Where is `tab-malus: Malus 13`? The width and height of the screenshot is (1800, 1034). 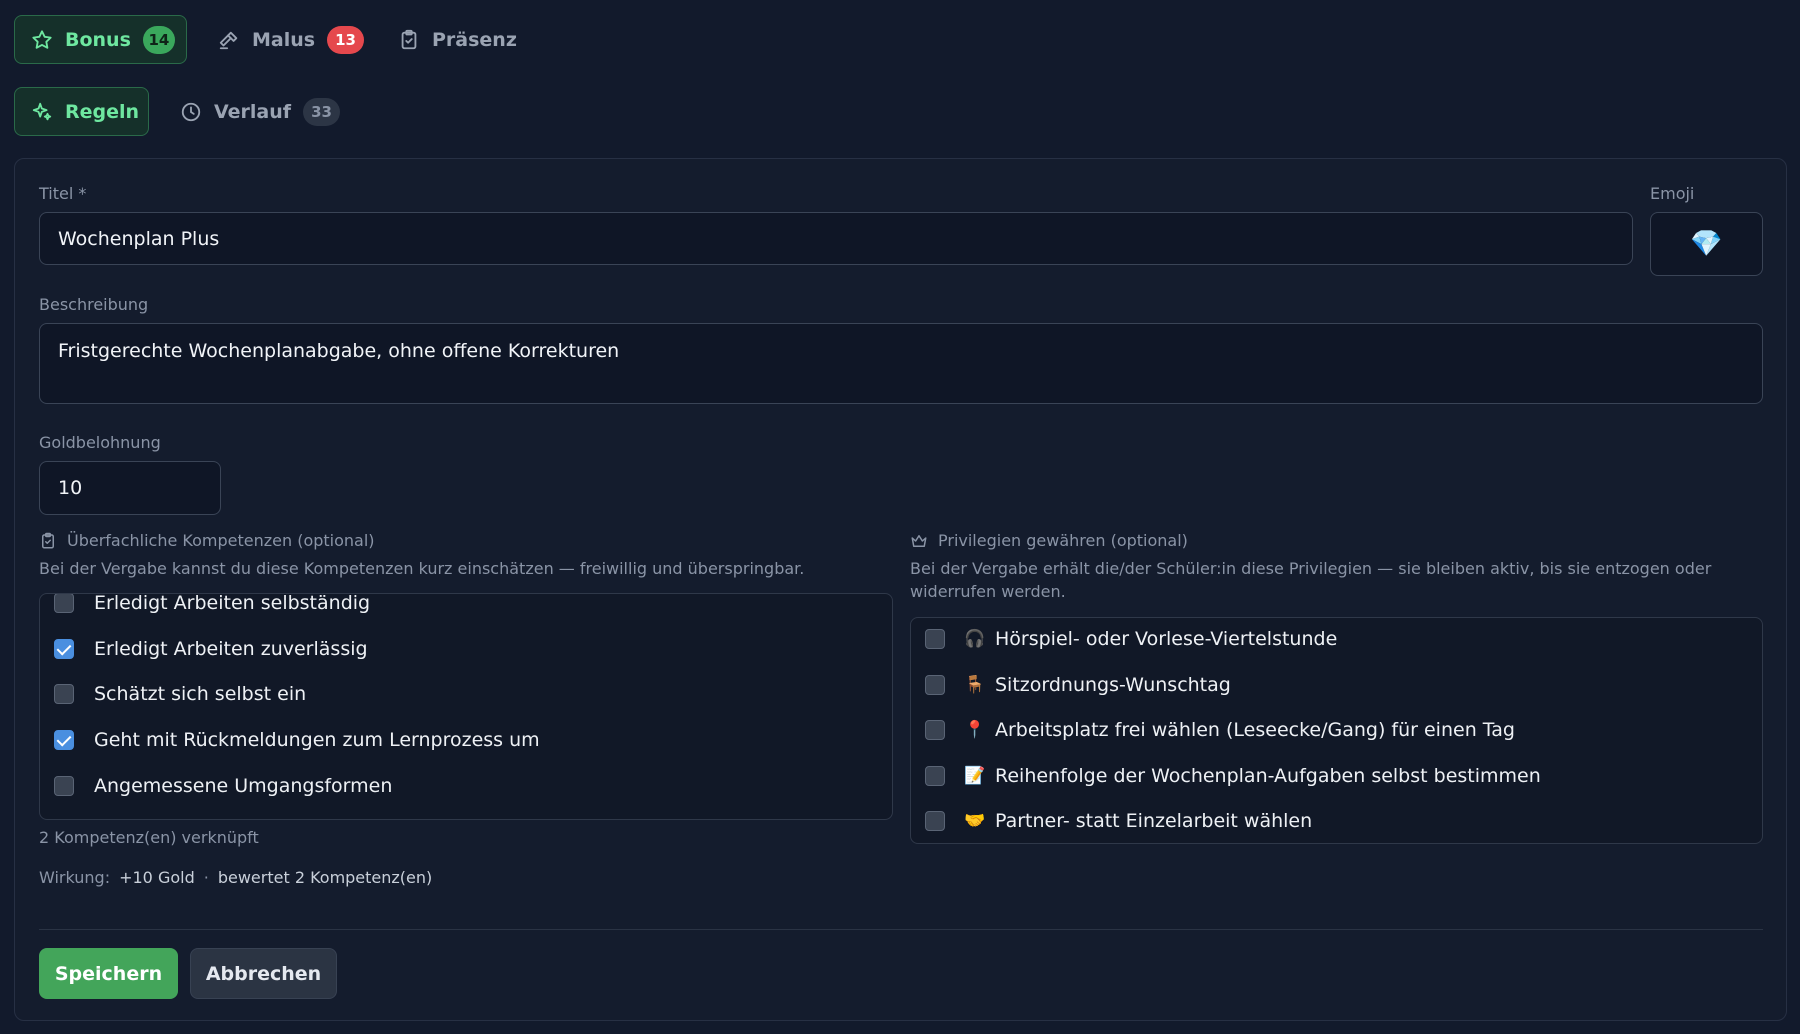 tab-malus: Malus 13 is located at coordinates (291, 39).